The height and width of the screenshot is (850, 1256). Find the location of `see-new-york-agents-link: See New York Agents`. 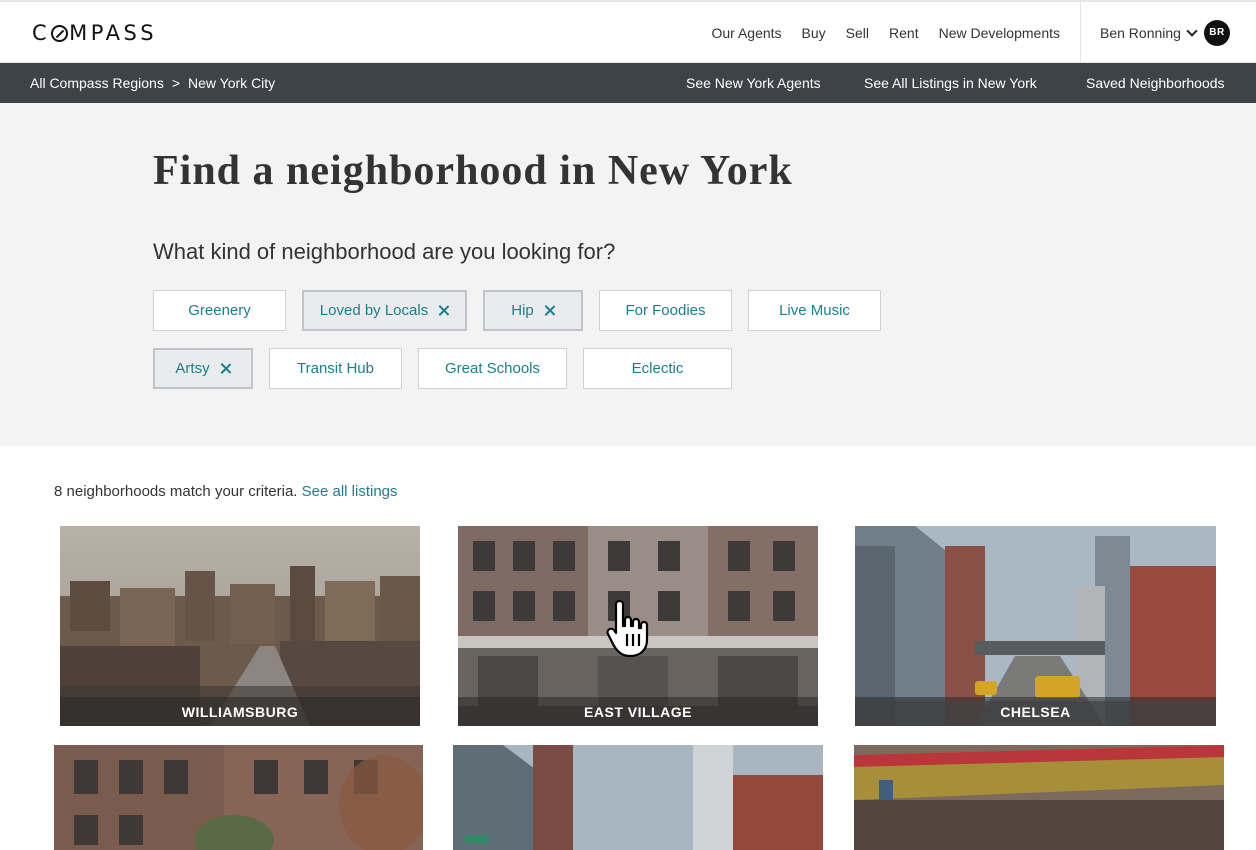

see-new-york-agents-link: See New York Agents is located at coordinates (753, 83).